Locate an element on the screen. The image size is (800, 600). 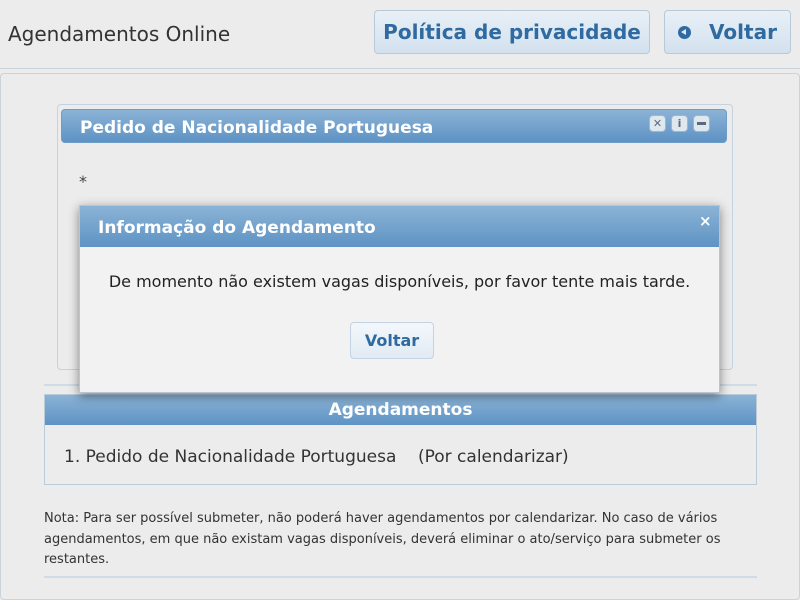
back-label: Voltar is located at coordinates (743, 32).